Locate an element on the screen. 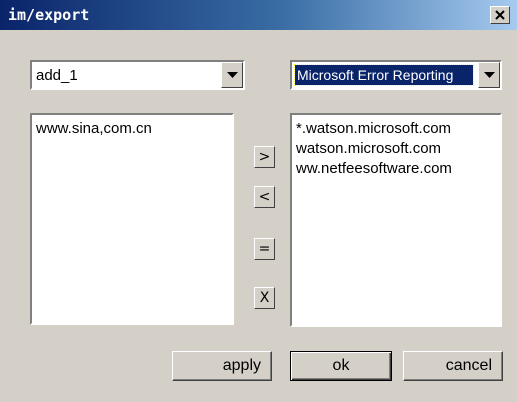 The height and width of the screenshot is (402, 517). category-select-arrow is located at coordinates (489, 75).